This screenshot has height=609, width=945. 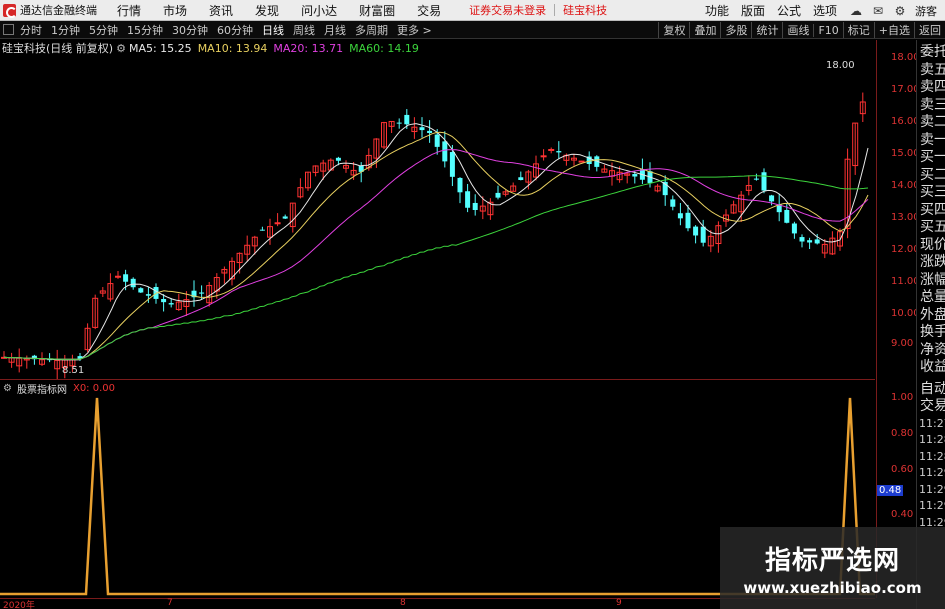 What do you see at coordinates (931, 390) in the screenshot?
I see `auto-trade-label: 自动` at bounding box center [931, 390].